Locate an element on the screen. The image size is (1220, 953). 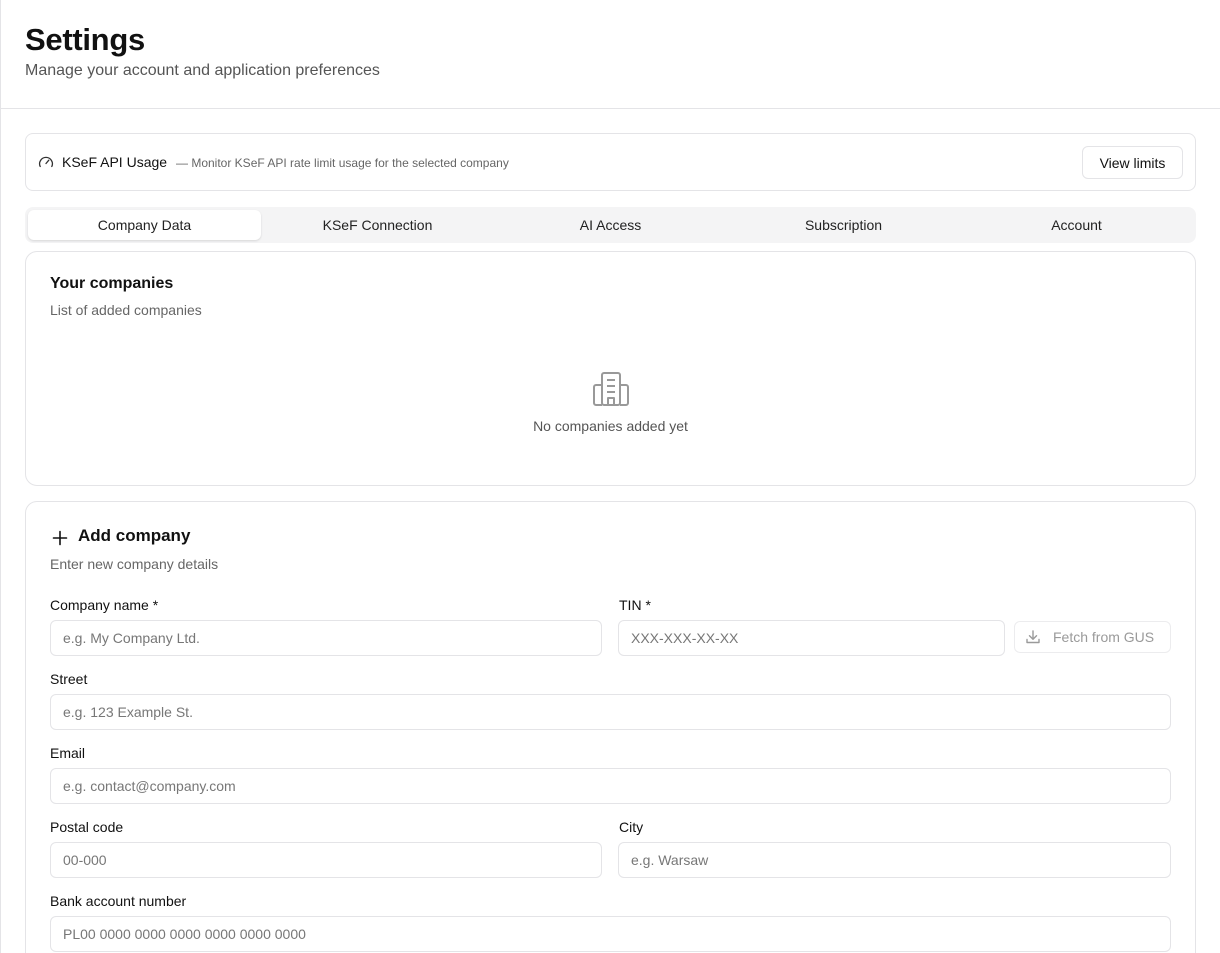
tin-input is located at coordinates (811, 638).